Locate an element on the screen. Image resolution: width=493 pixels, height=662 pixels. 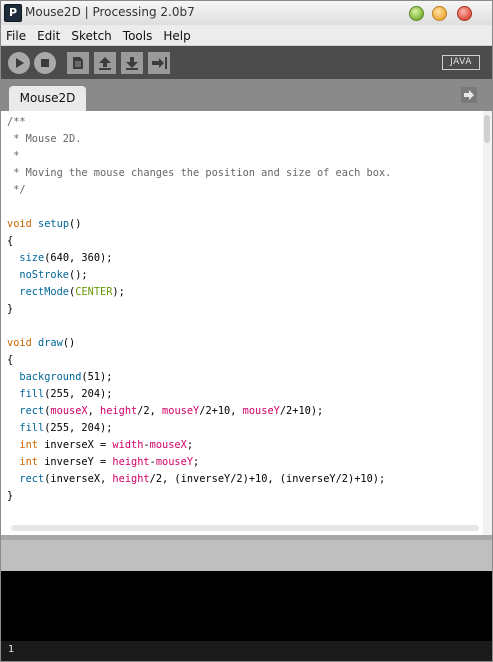
export-icon is located at coordinates (159, 63).